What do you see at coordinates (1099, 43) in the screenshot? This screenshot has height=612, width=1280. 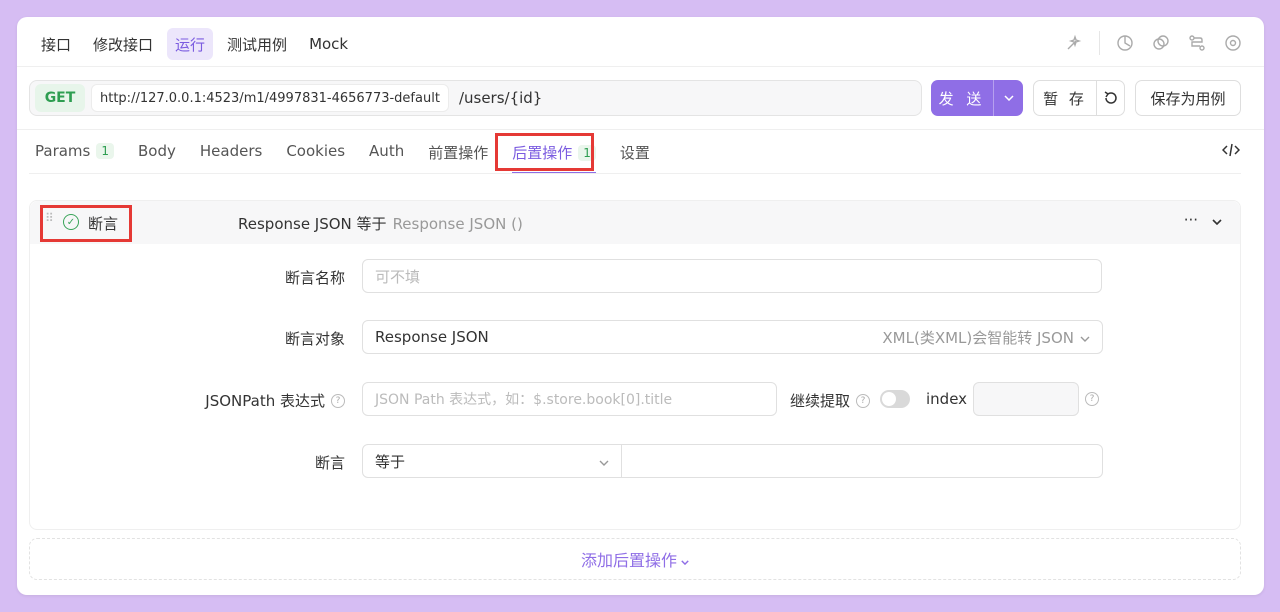 I see `toolbar-separator` at bounding box center [1099, 43].